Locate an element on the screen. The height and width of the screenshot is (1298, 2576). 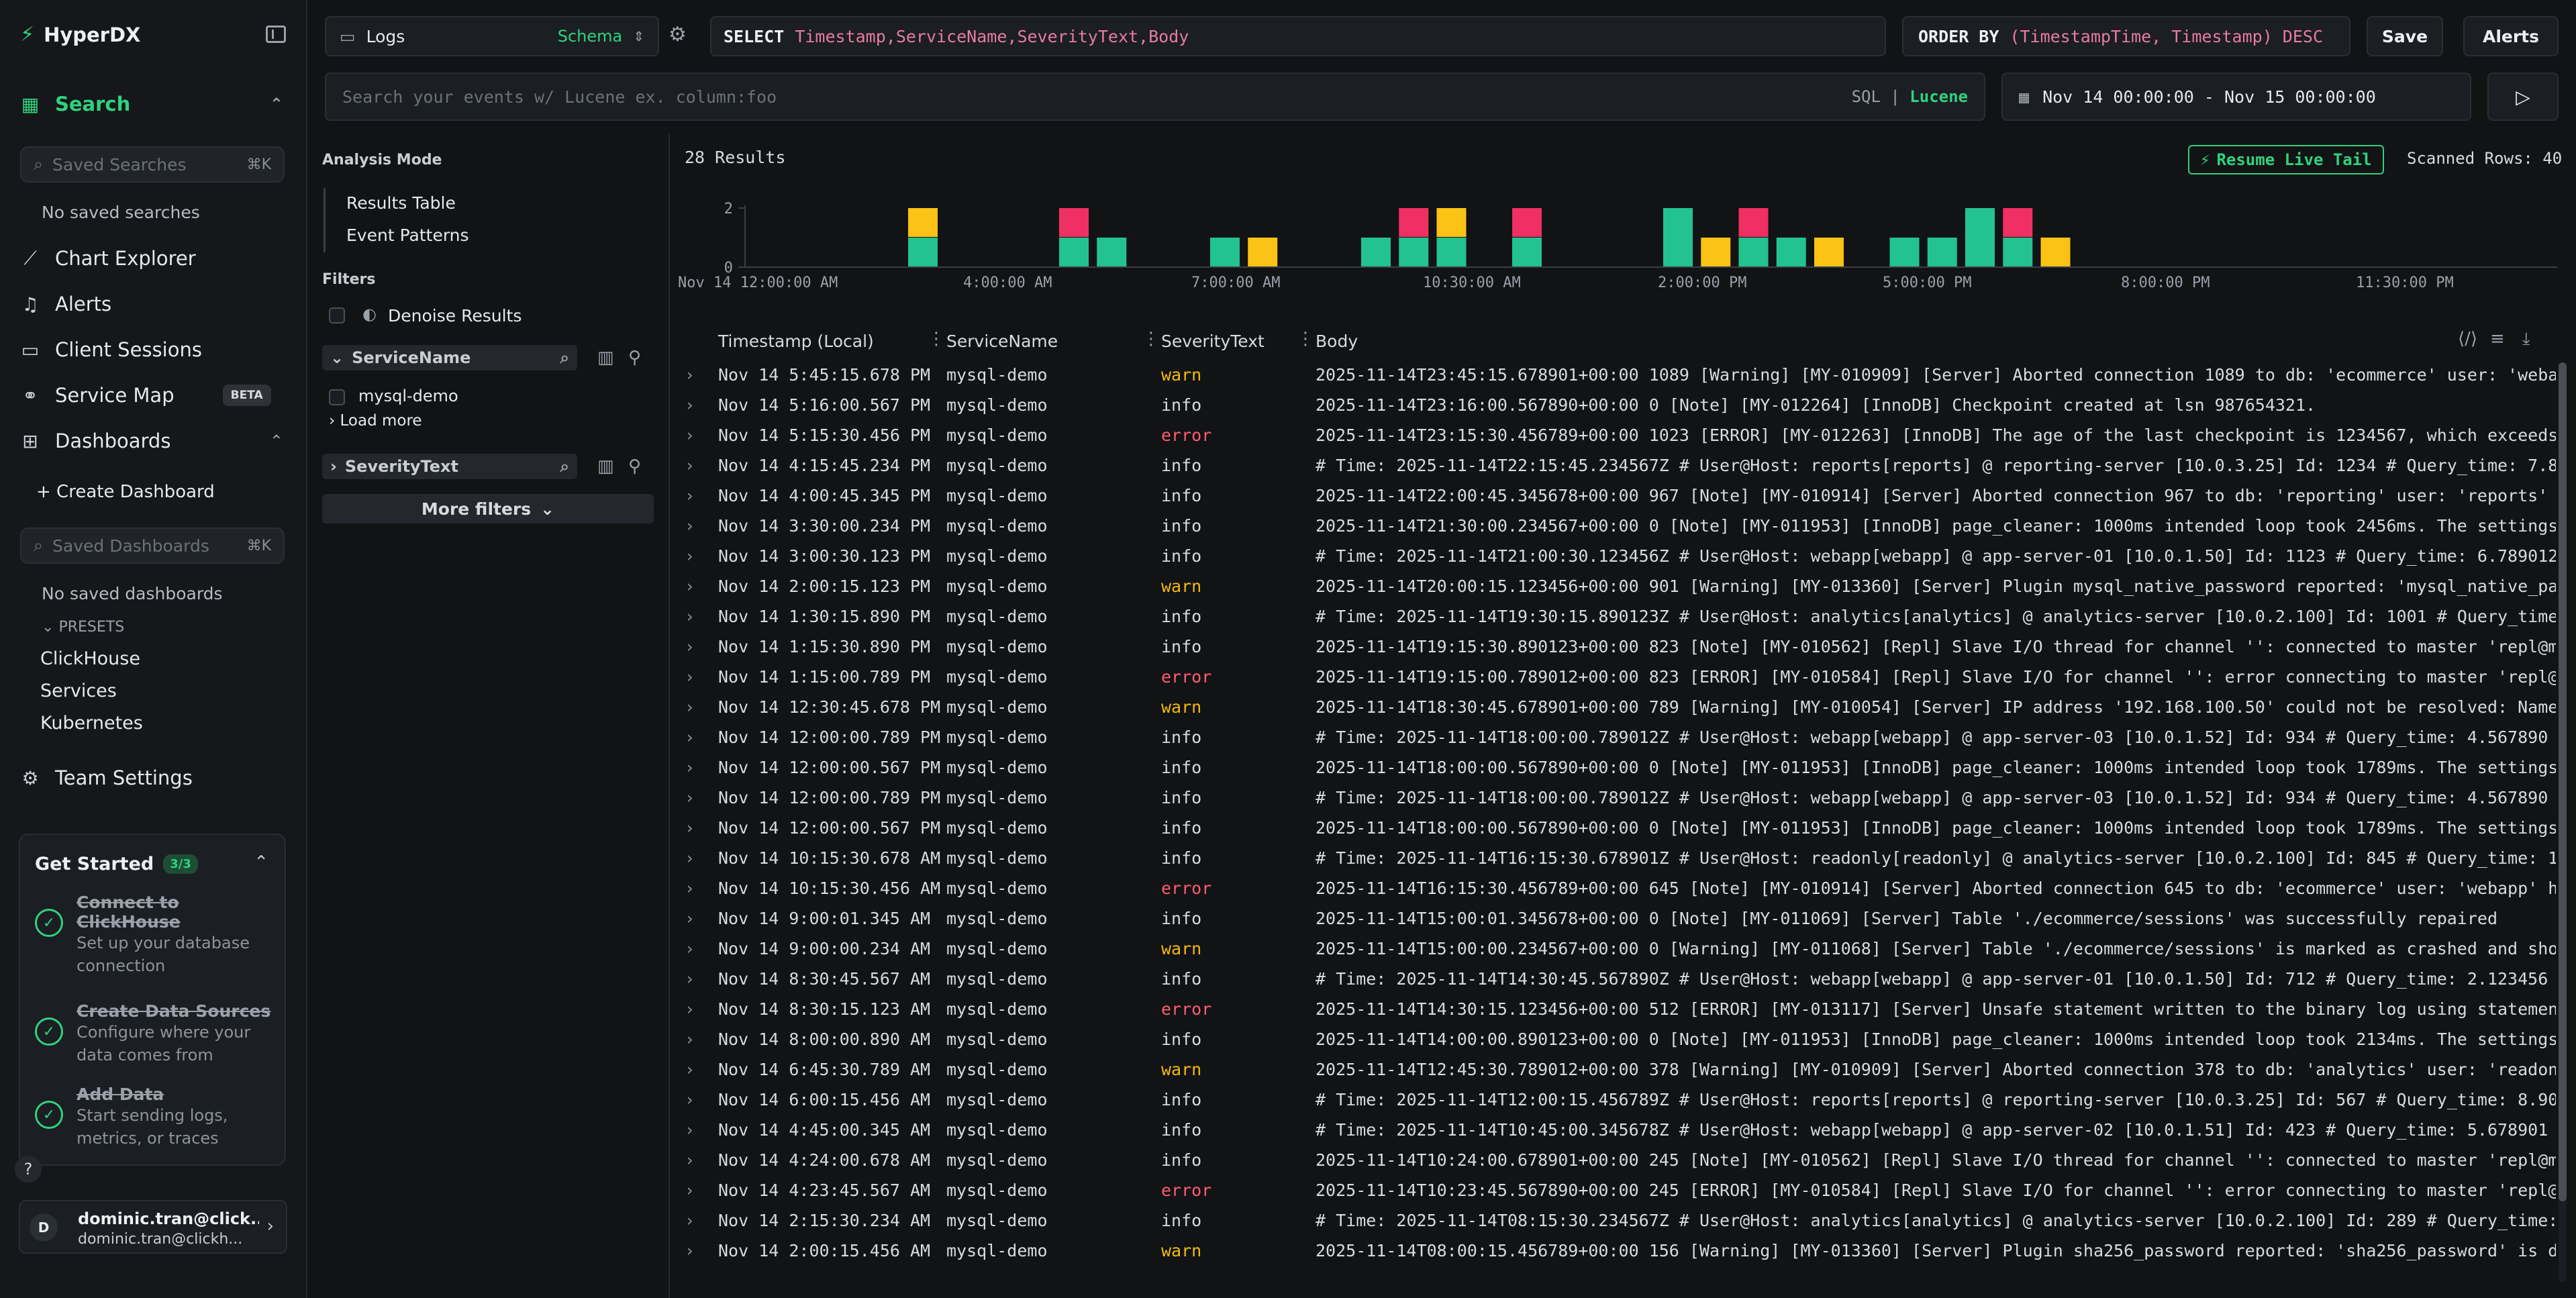
run-query-button: ▷ is located at coordinates (2523, 96).